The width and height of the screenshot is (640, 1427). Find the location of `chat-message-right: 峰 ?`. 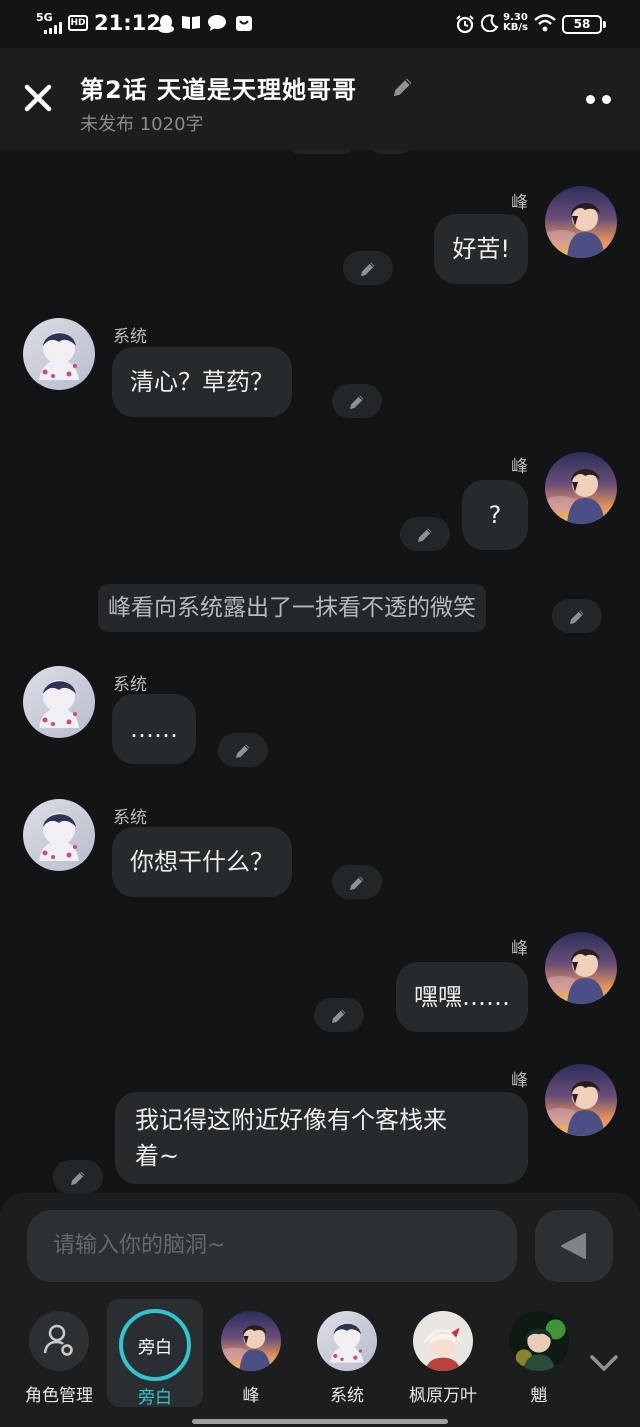

chat-message-right: 峰 ? is located at coordinates (320, 507).